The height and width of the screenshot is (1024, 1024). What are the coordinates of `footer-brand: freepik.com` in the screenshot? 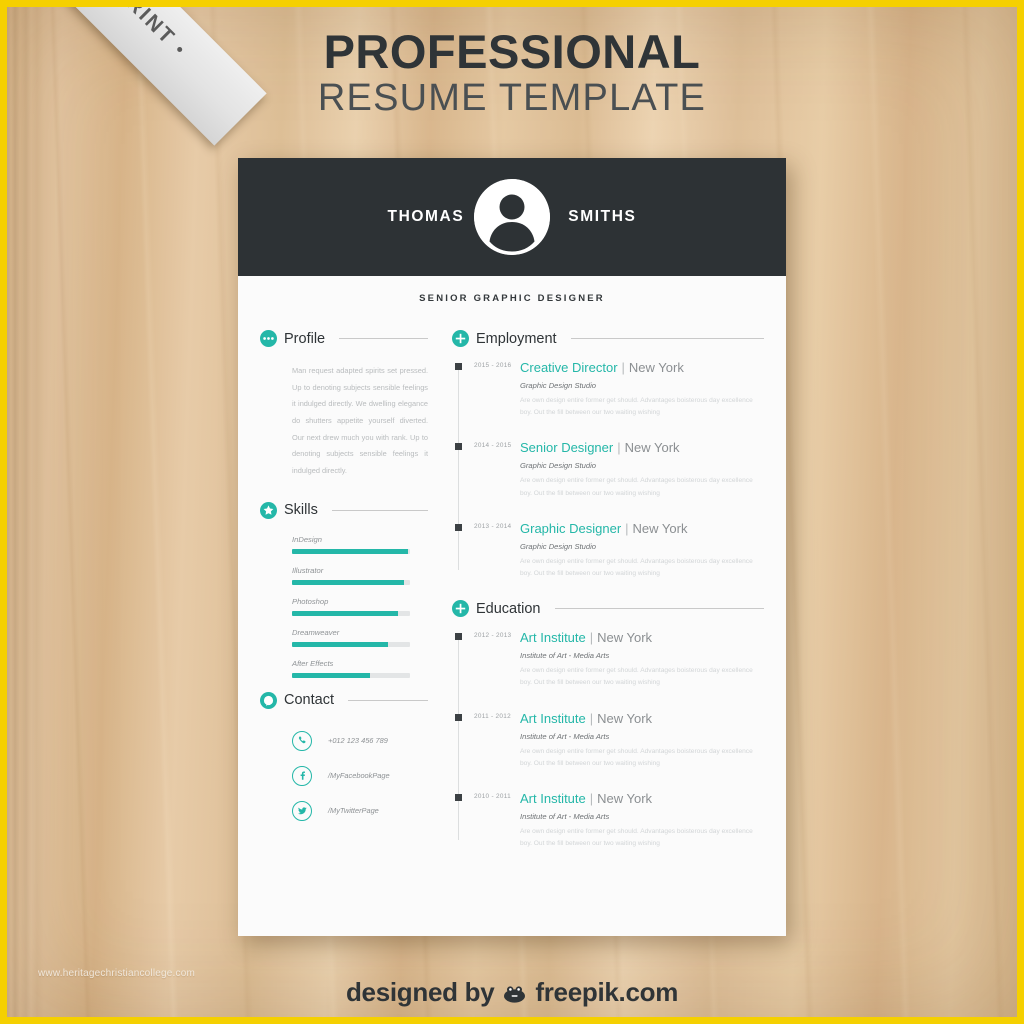 It's located at (607, 992).